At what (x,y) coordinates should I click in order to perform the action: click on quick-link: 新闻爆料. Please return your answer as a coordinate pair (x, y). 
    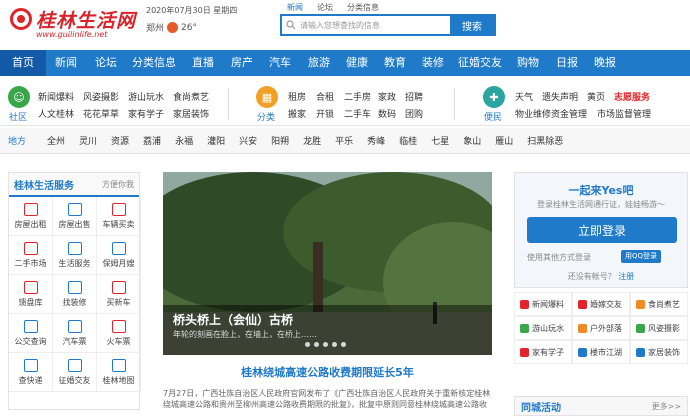
    Looking at the image, I should click on (56, 96).